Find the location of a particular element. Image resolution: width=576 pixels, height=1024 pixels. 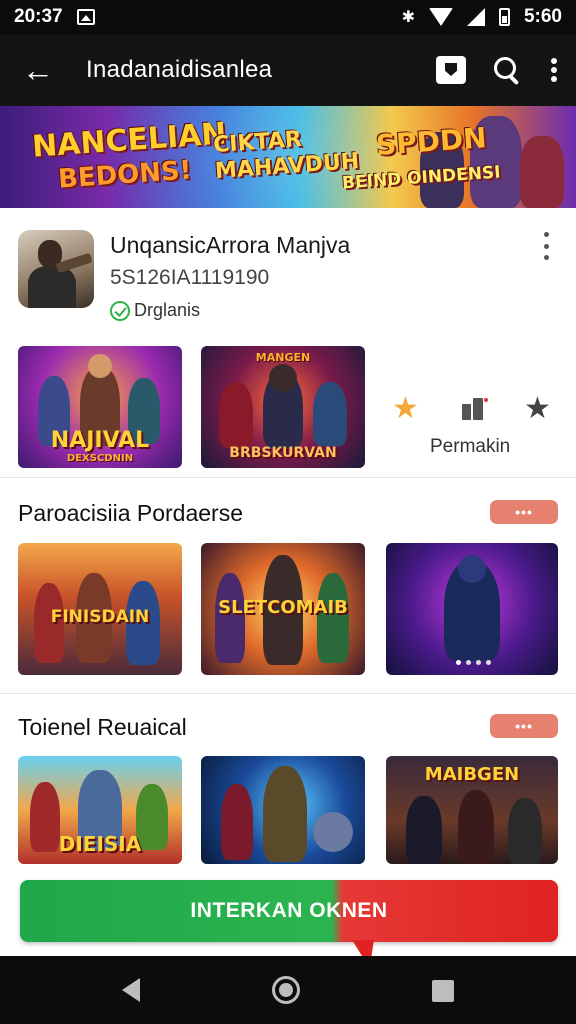

section-title: Paroacisiia Pordaerse is located at coordinates (131, 513).